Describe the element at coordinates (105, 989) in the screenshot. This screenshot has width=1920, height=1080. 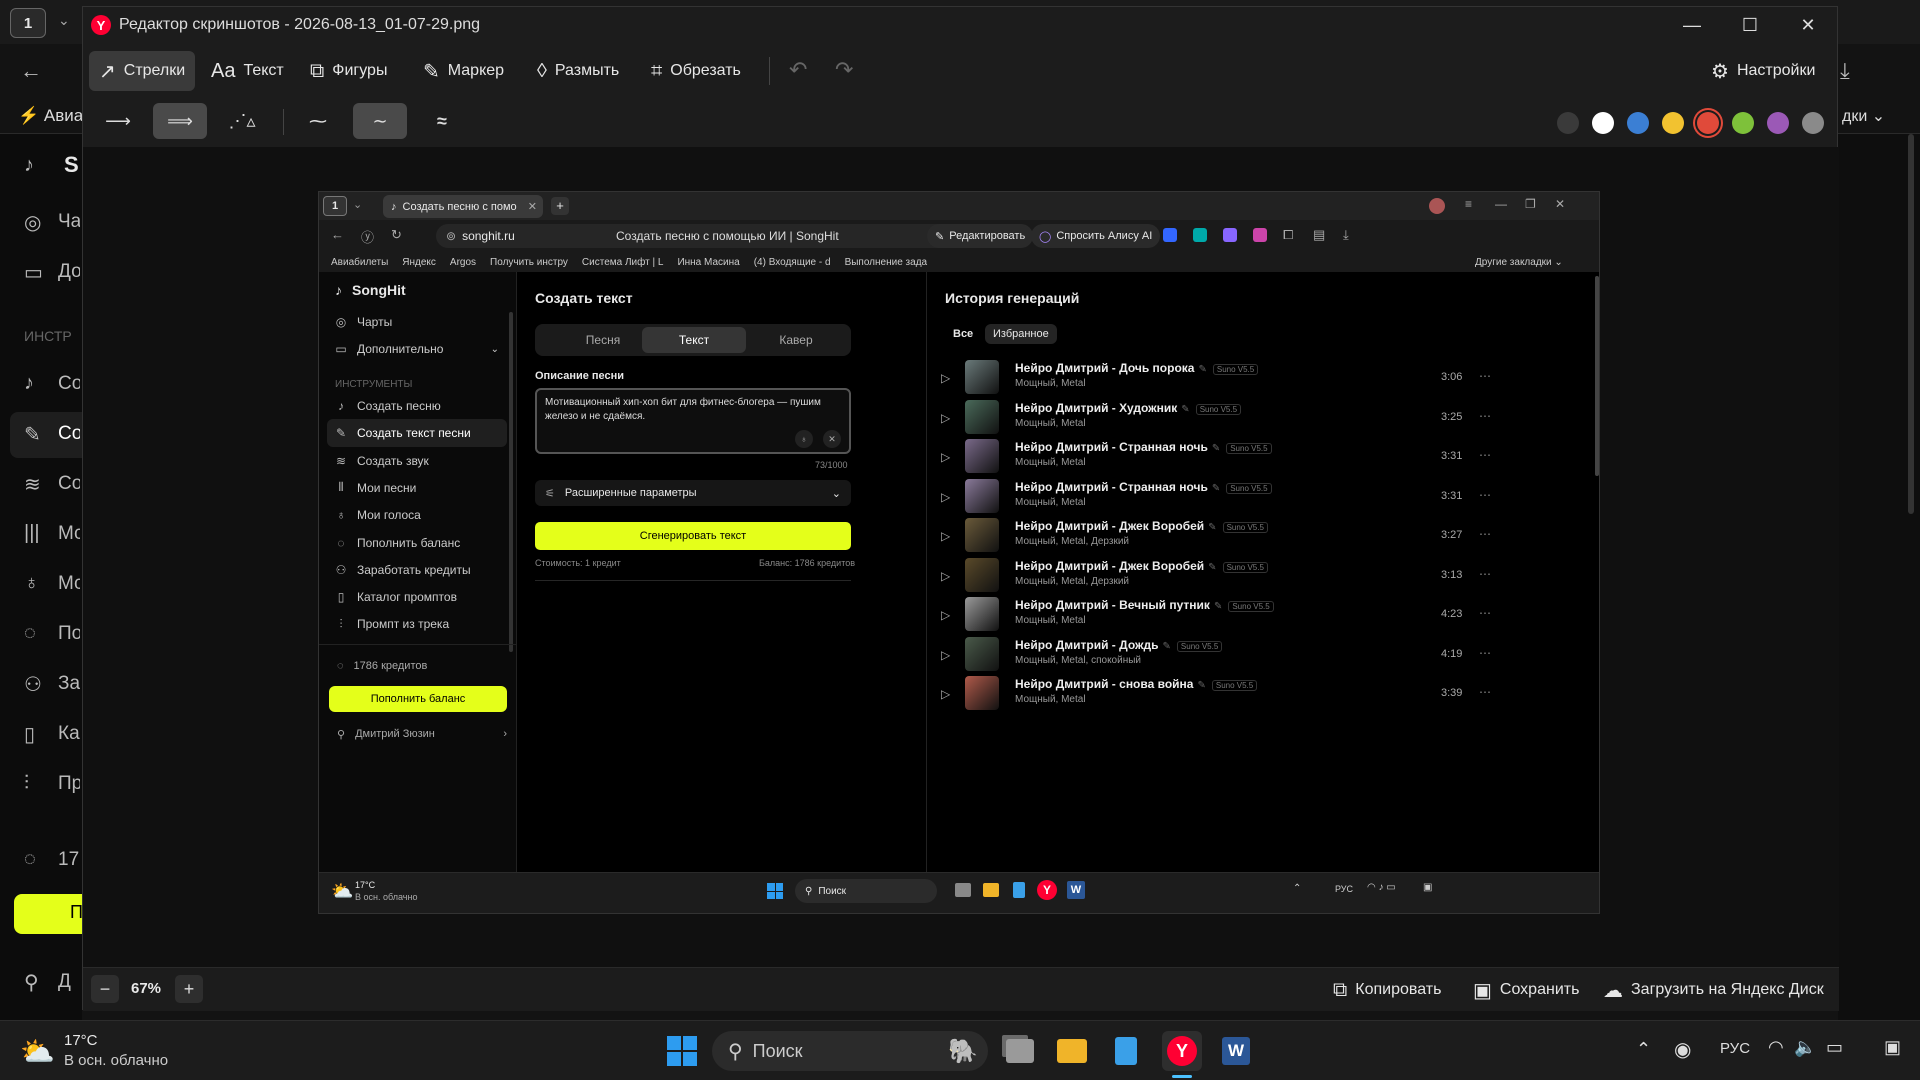
I see `zoom-out-button: −` at that location.